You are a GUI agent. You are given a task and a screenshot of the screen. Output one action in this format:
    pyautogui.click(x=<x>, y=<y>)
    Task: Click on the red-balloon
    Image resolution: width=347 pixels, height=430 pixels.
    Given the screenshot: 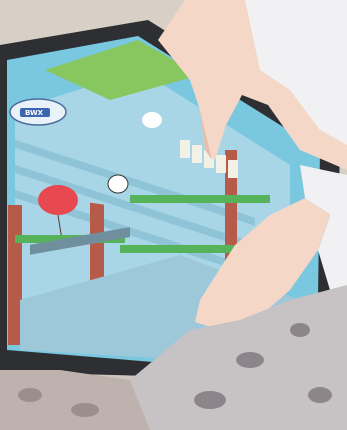 What is the action you would take?
    pyautogui.click(x=58, y=200)
    